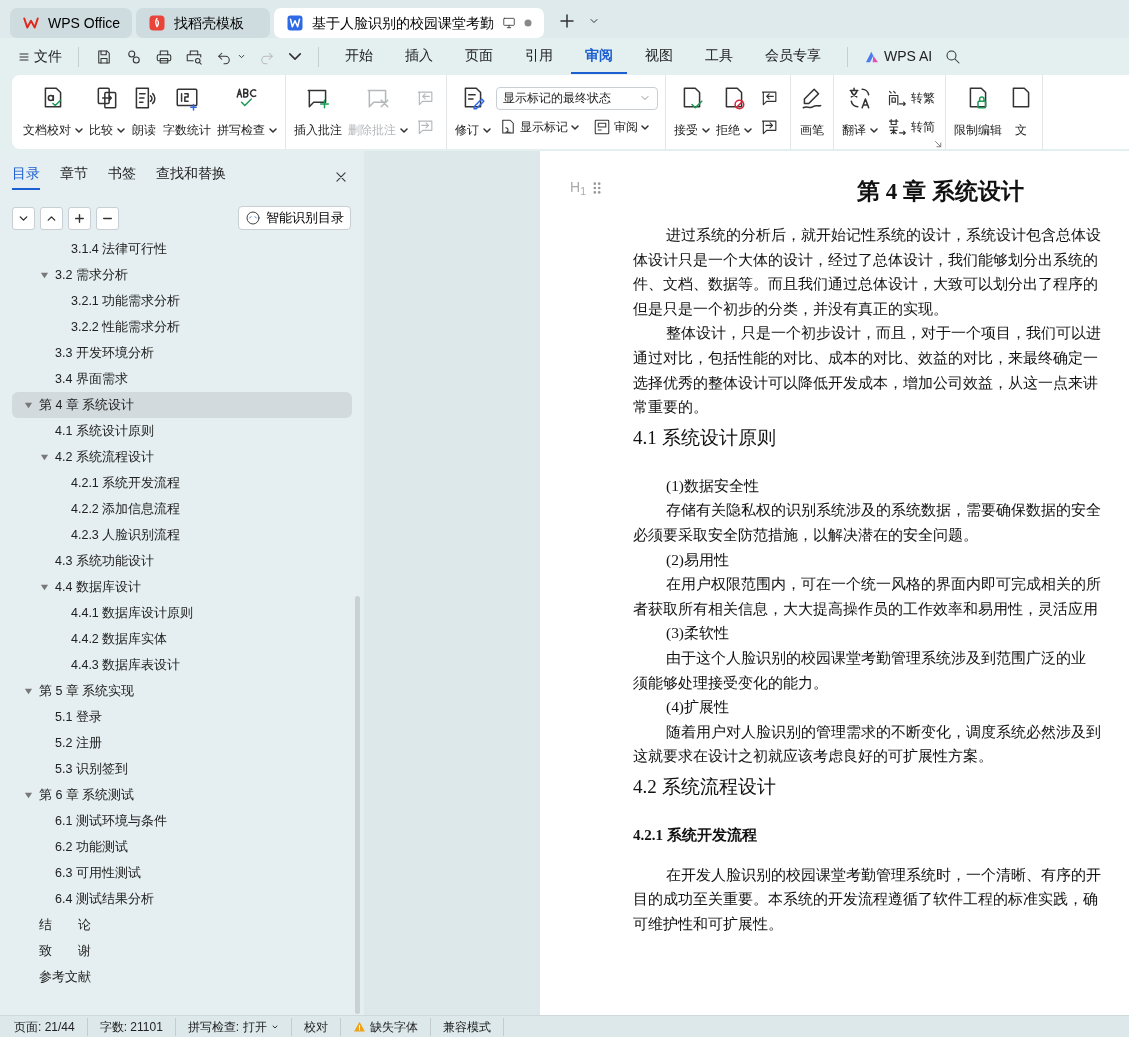  What do you see at coordinates (53, 112) in the screenshot?
I see `ribbon-button: 文档校对` at bounding box center [53, 112].